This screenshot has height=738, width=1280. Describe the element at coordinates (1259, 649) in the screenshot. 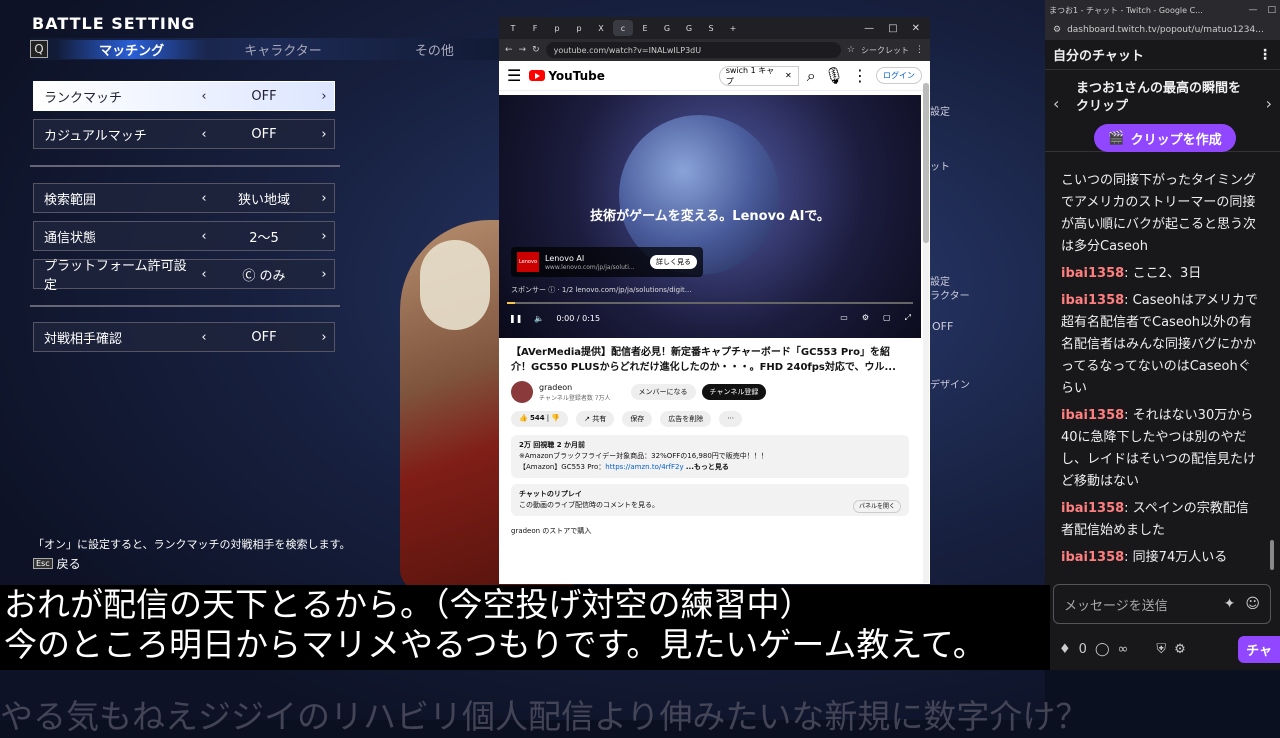

I see `chat-send-button: チャ` at that location.